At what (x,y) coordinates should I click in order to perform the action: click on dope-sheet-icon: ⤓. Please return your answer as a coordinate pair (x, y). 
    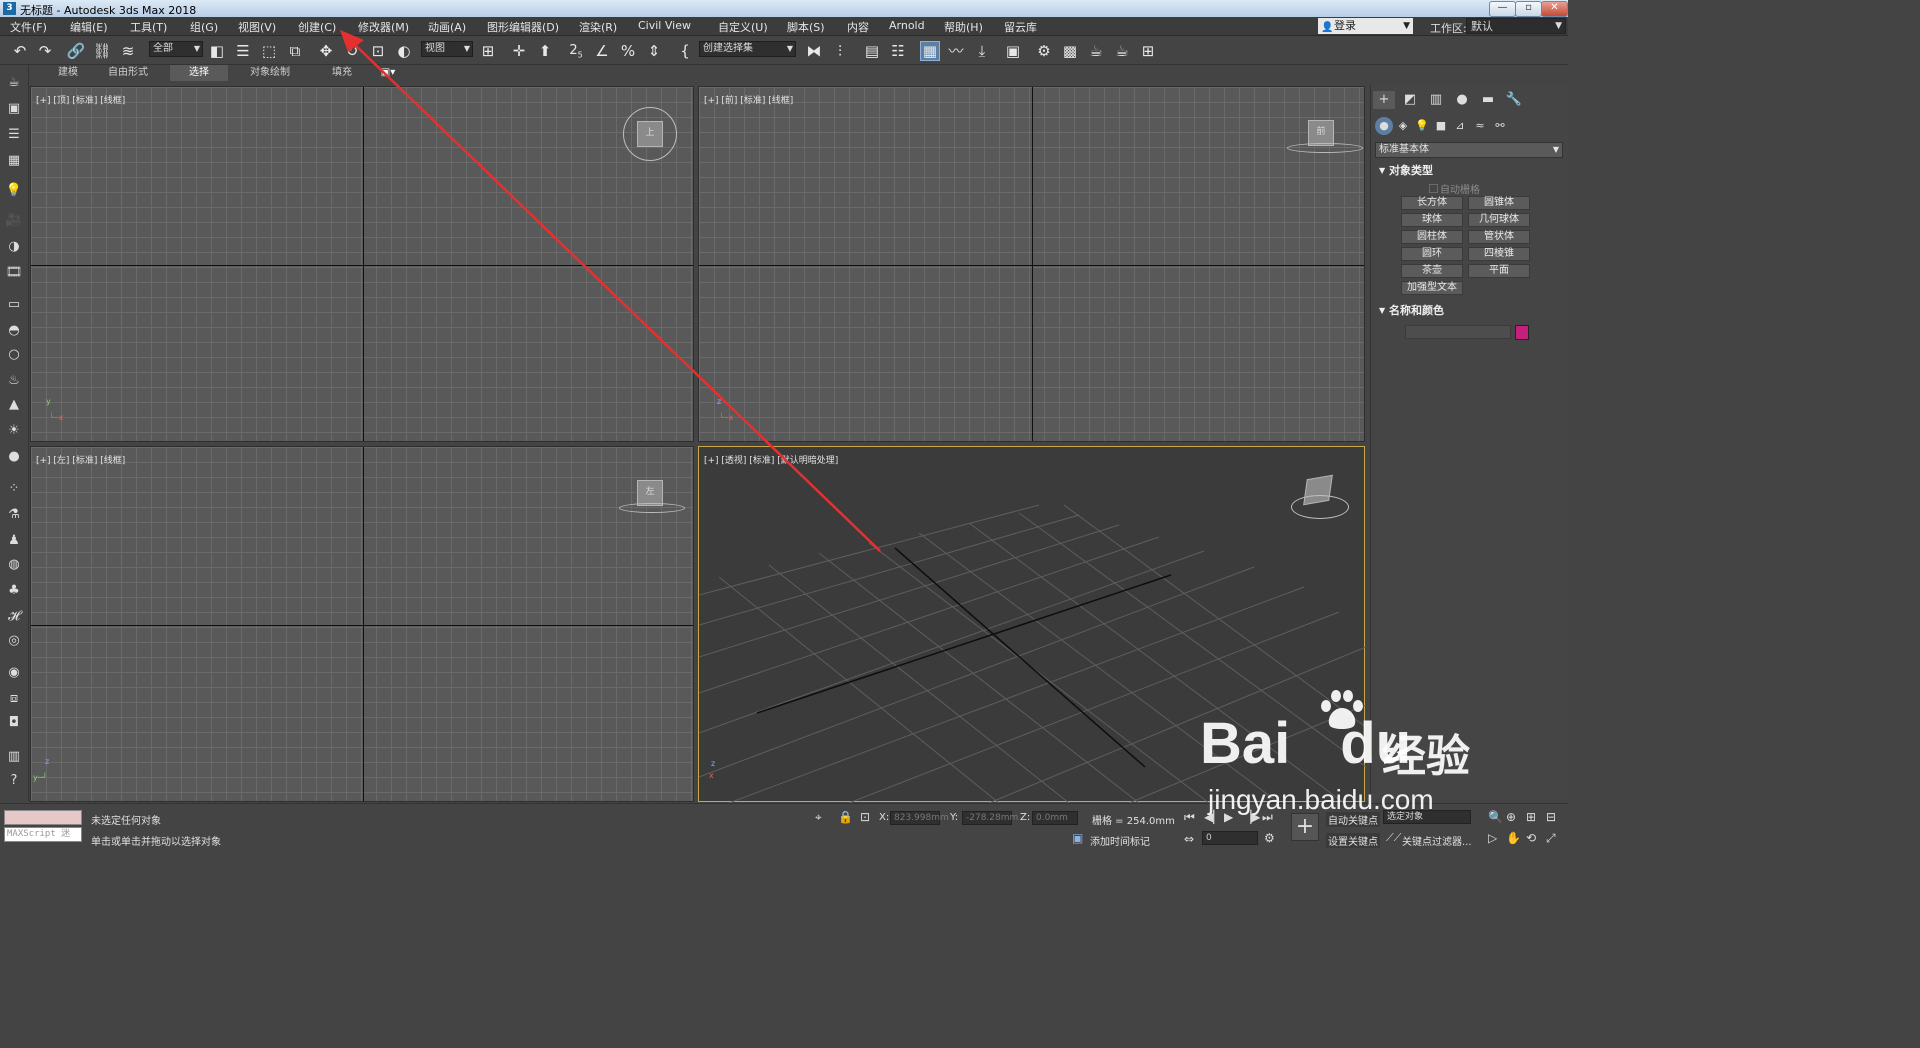
    Looking at the image, I should click on (982, 51).